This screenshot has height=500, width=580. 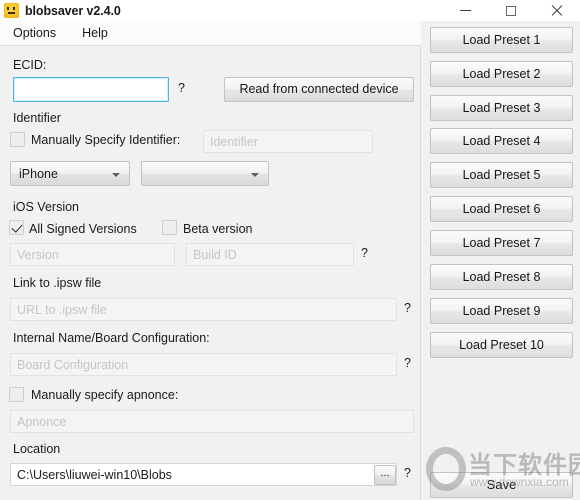 I want to click on all-signed-versions-label: All Signed Versions, so click(x=83, y=229).